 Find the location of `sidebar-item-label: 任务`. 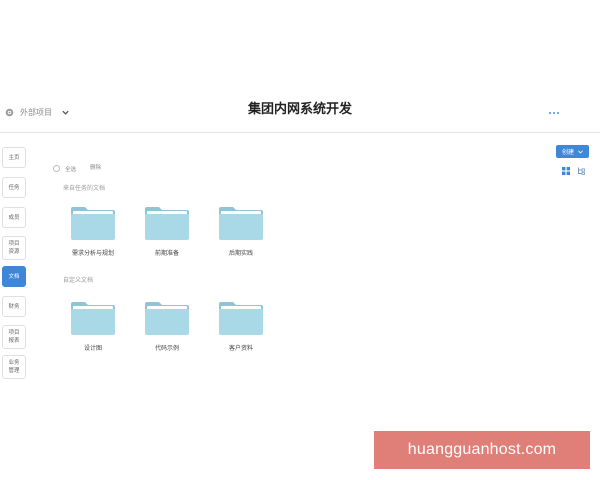

sidebar-item-label: 任务 is located at coordinates (14, 187).